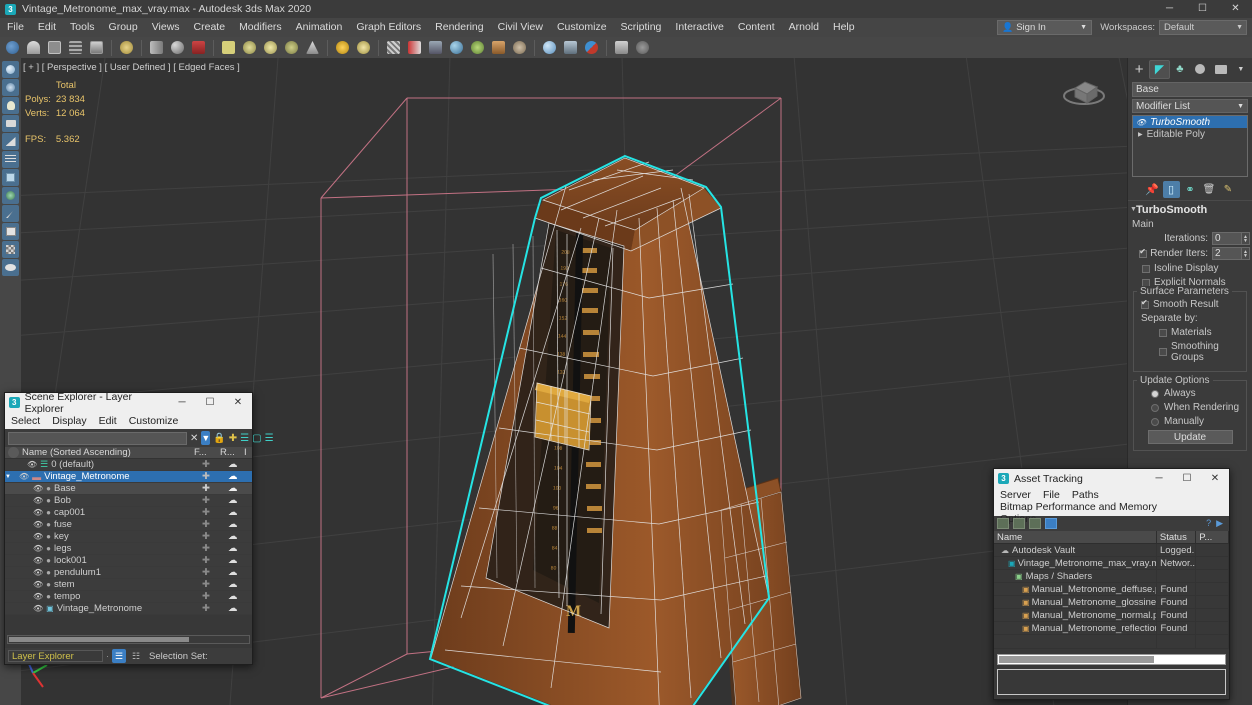 The height and width of the screenshot is (705, 1252). I want to click on list-item: 👁 ☰ 0 (default) ✚ ☁, so click(128, 465).